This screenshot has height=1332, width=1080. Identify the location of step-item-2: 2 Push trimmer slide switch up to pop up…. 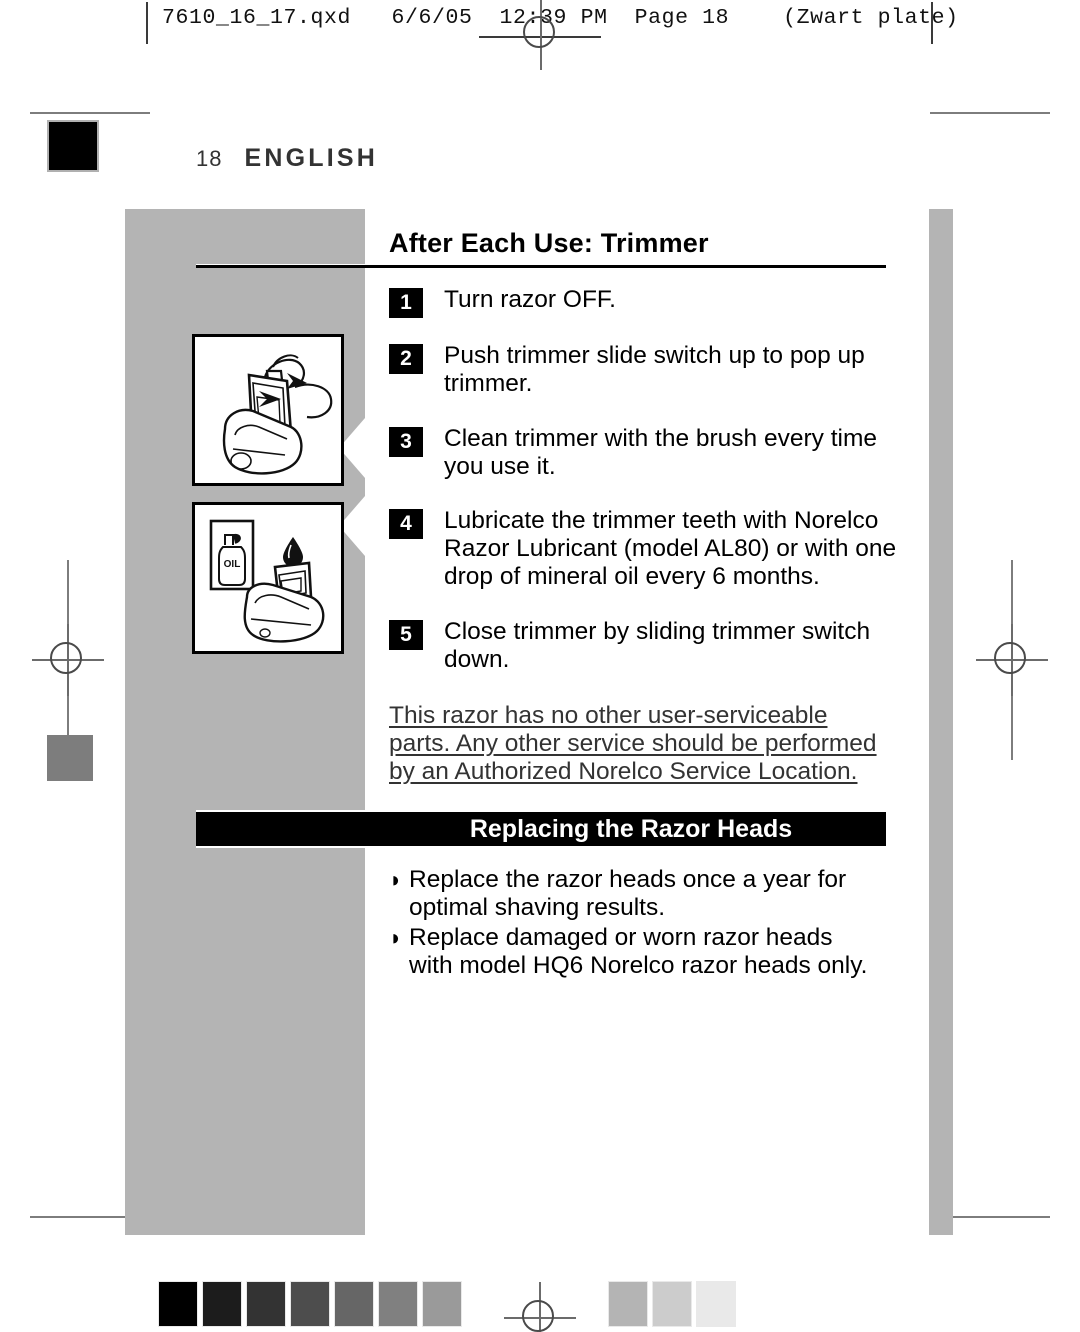
(651, 370).